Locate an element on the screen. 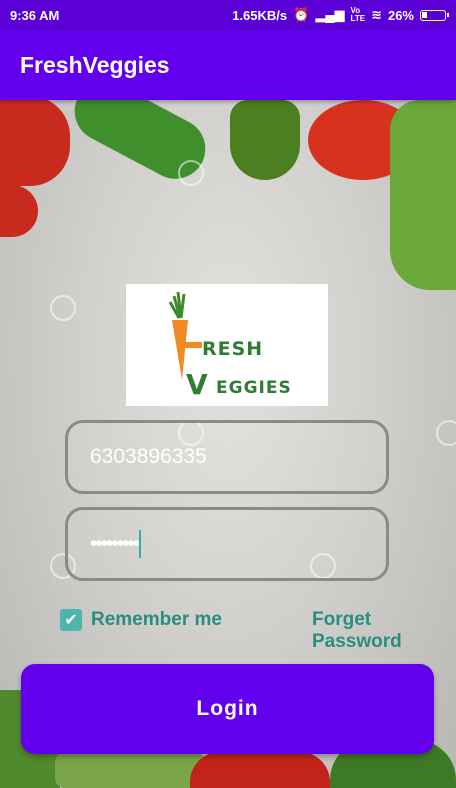 This screenshot has width=456, height=788. network-speed: 1.65KB/s is located at coordinates (260, 15).